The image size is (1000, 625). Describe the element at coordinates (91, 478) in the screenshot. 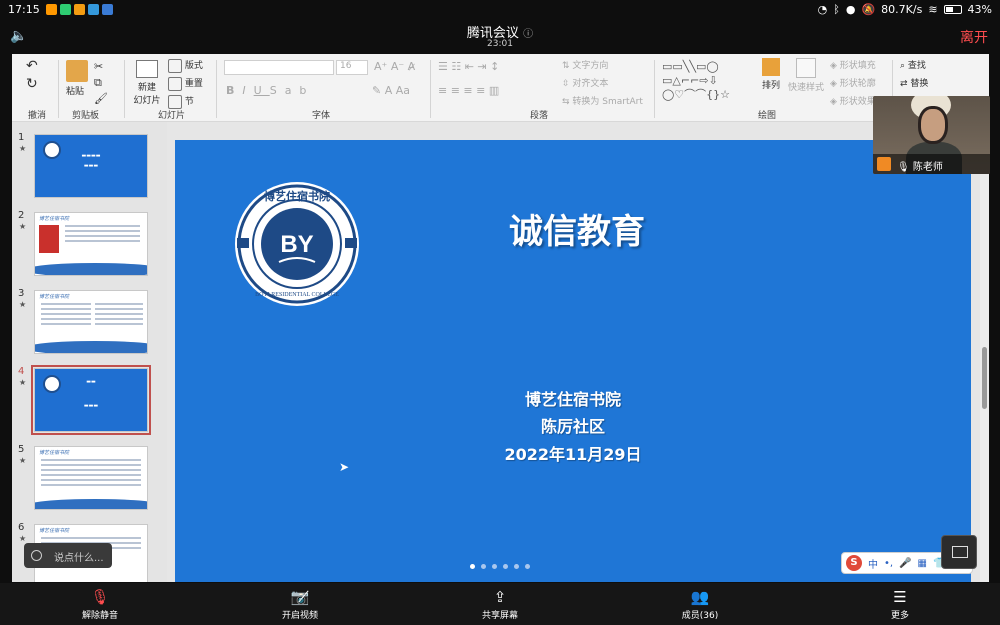

I see `thumbnail-5: 博艺住宿书院` at that location.